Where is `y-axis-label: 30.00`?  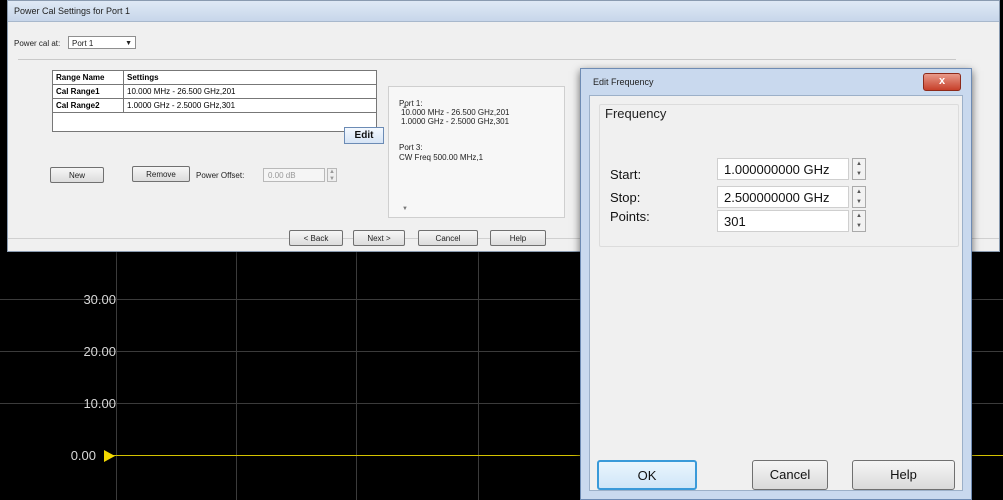
y-axis-label: 30.00 is located at coordinates (99, 299).